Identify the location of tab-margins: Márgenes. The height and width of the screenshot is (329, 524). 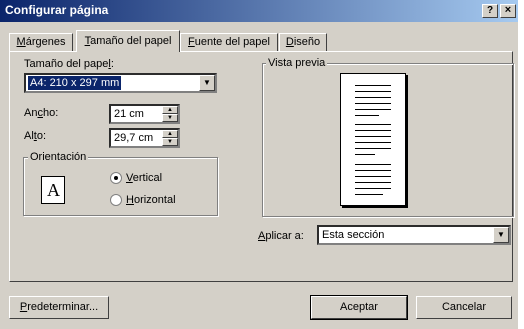
(41, 42).